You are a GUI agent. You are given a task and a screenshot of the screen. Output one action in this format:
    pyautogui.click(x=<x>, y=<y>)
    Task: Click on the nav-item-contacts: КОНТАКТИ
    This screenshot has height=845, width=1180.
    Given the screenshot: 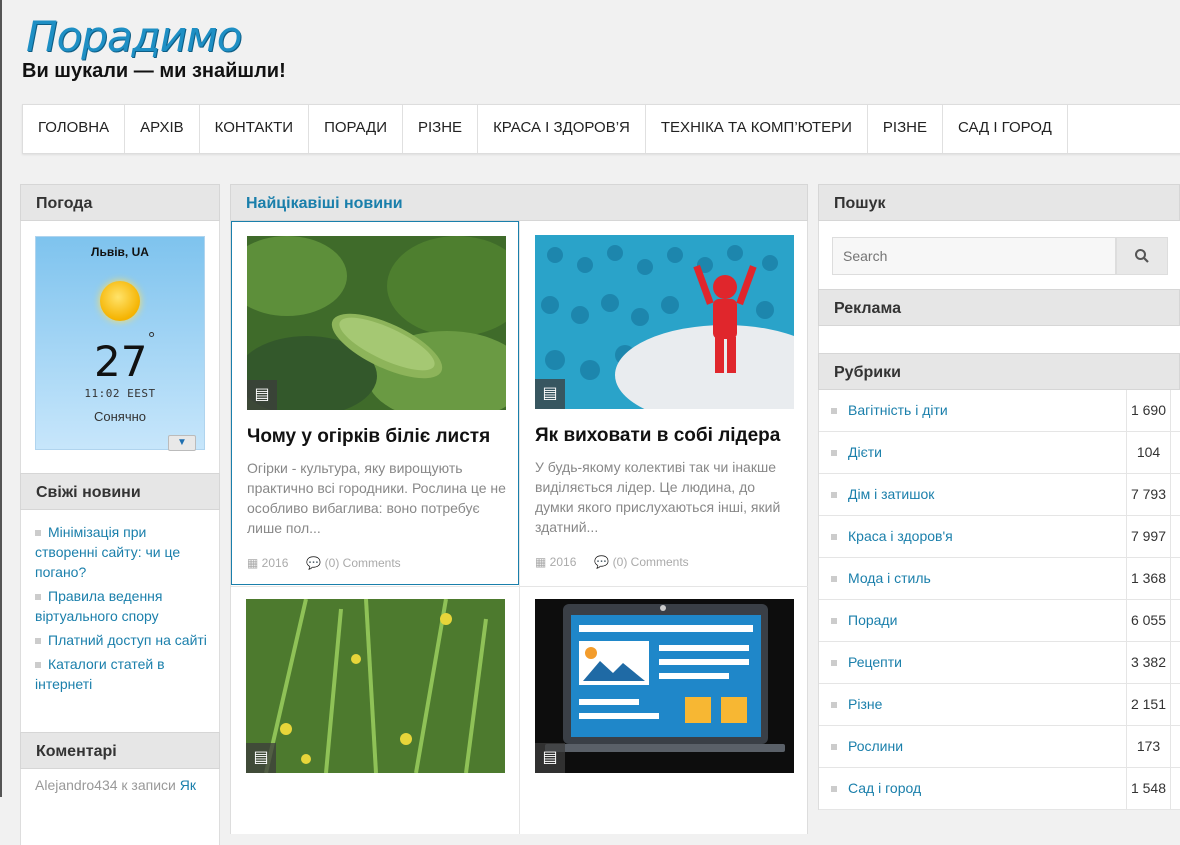 What is the action you would take?
    pyautogui.click(x=255, y=129)
    